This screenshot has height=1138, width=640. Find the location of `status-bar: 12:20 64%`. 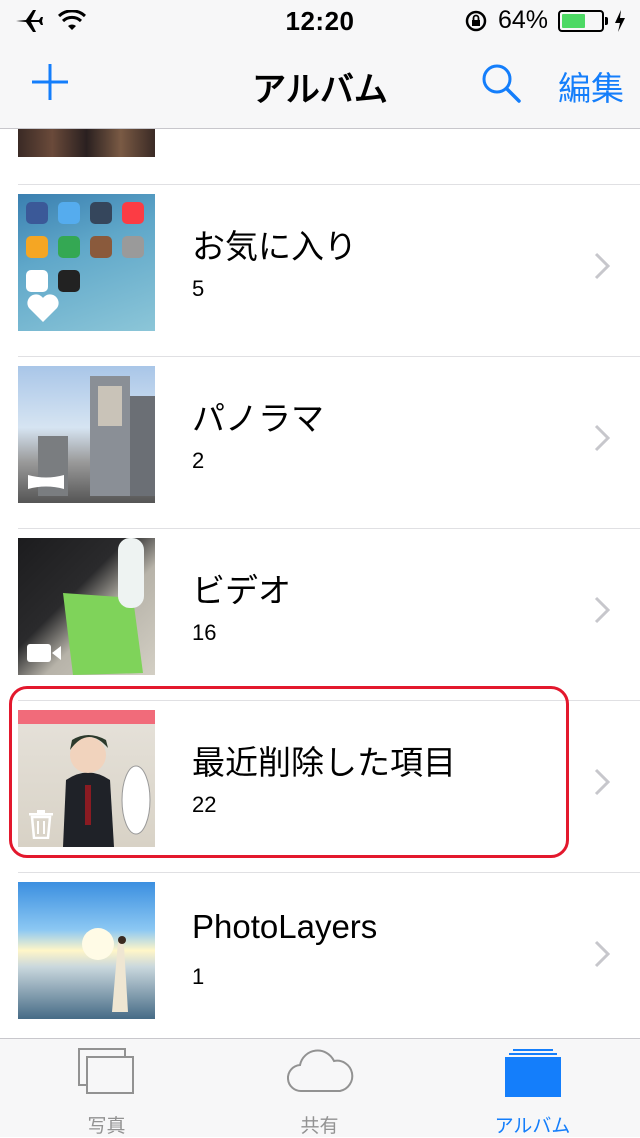

status-bar: 12:20 64% is located at coordinates (320, 20).